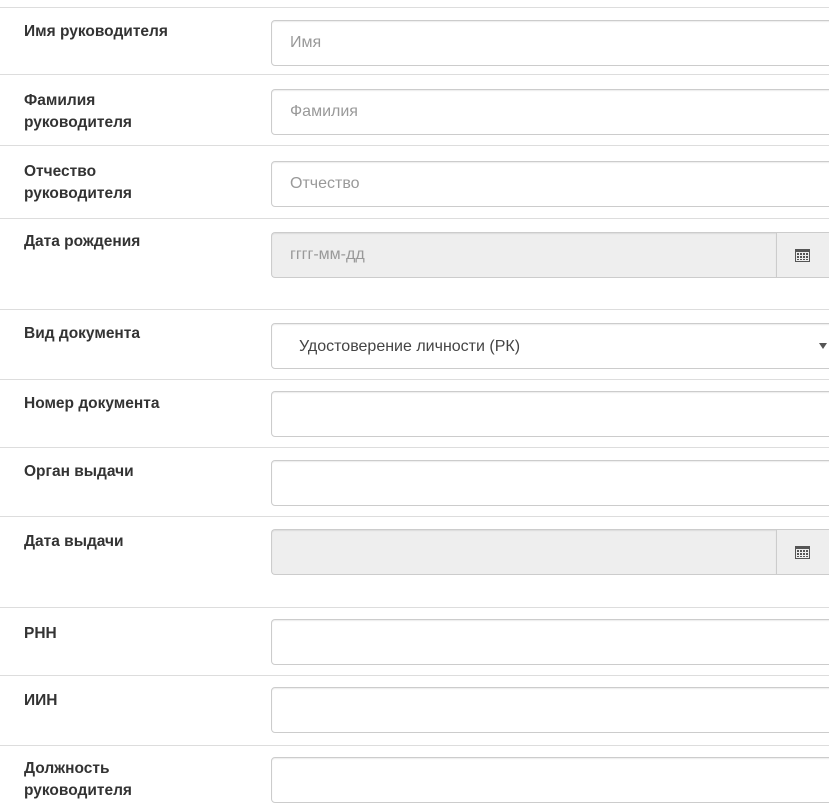 The height and width of the screenshot is (803, 829). I want to click on last-name-input, so click(550, 112).